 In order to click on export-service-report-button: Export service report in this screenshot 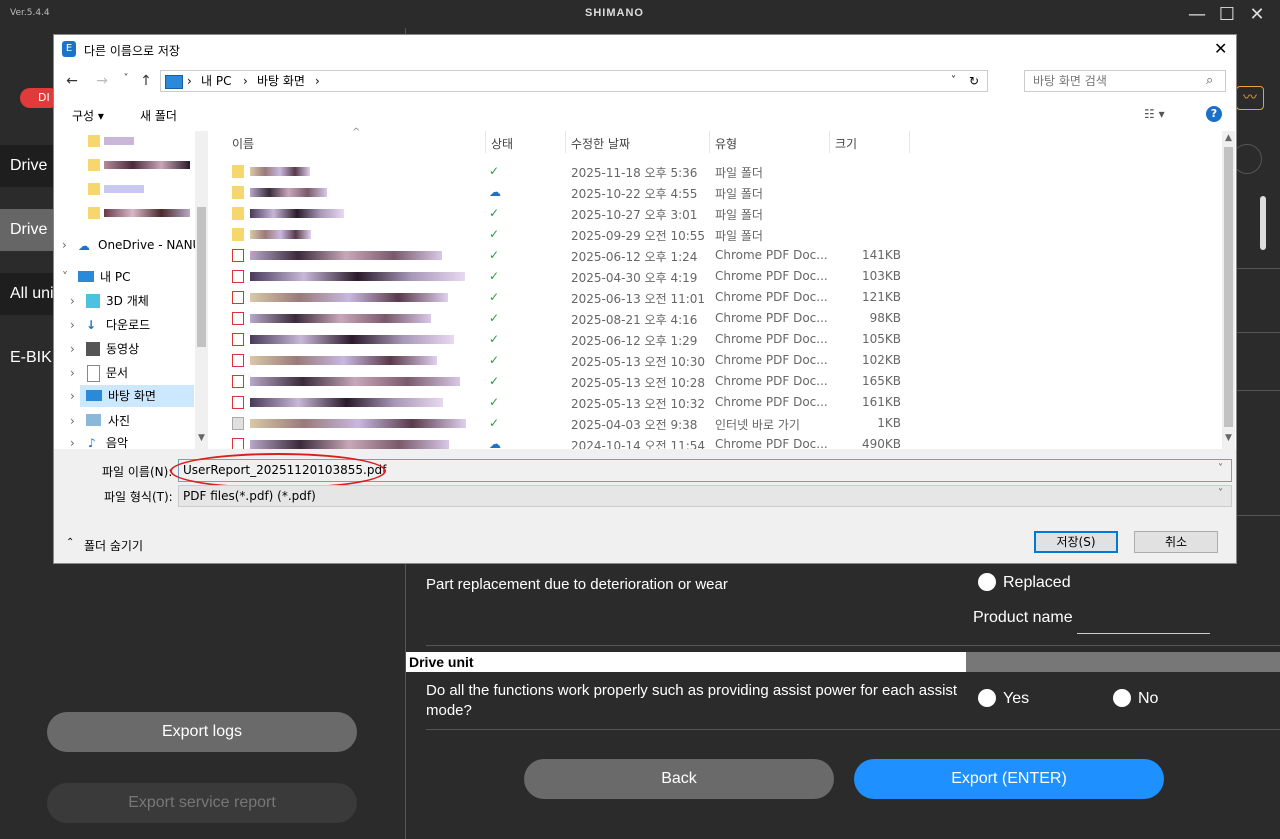, I will do `click(202, 803)`.